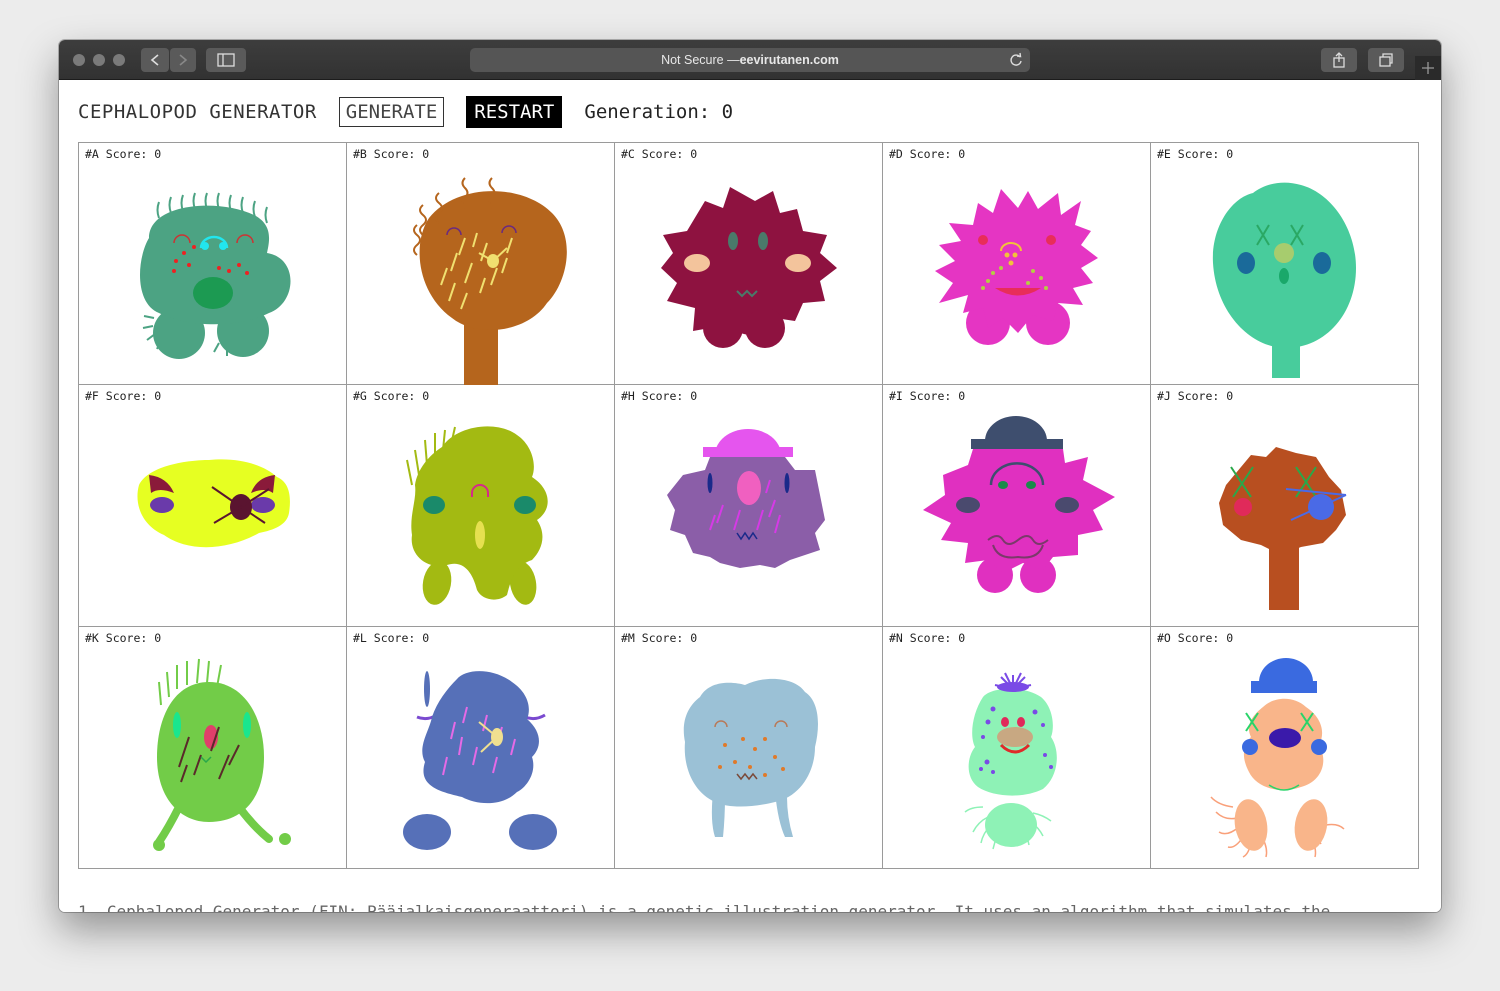 The height and width of the screenshot is (991, 1500). What do you see at coordinates (927, 638) in the screenshot?
I see `creature-score-label: #N Score: 0` at bounding box center [927, 638].